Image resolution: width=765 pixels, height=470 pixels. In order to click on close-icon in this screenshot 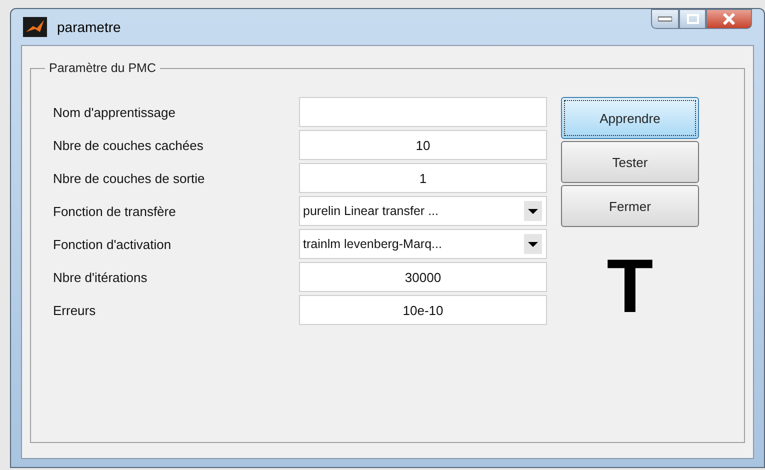, I will do `click(729, 19)`.